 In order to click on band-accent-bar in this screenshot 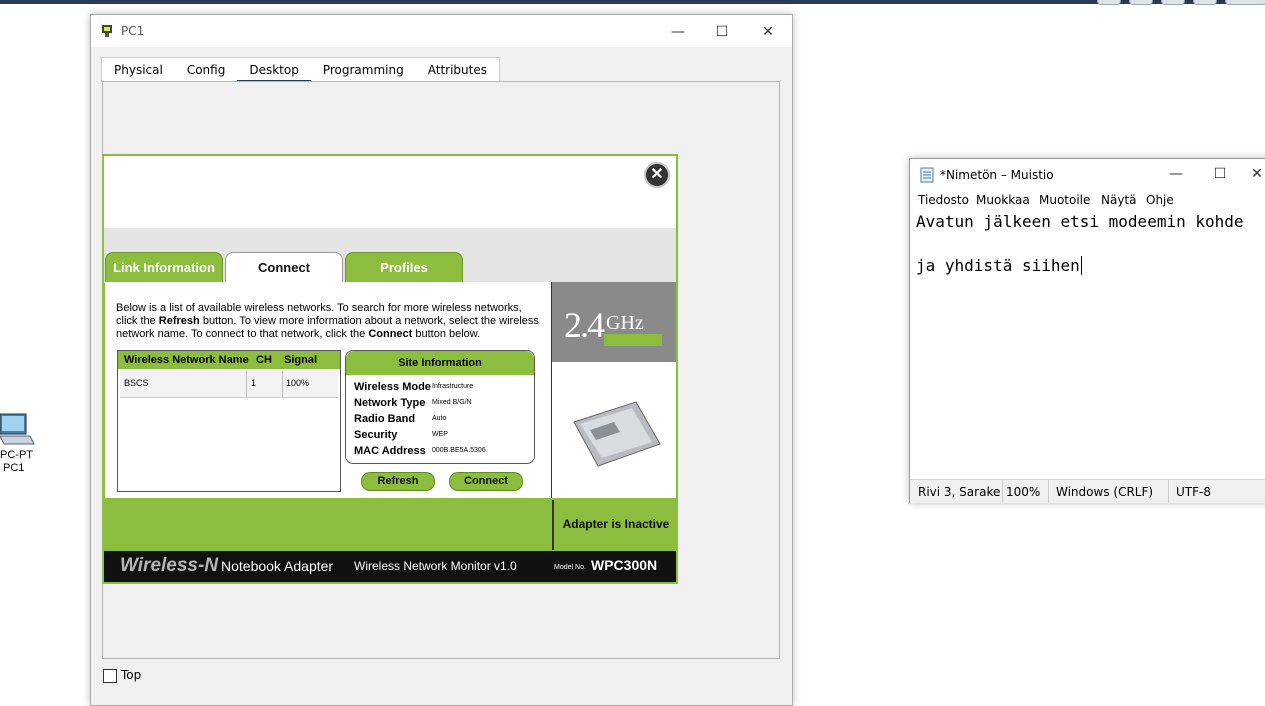, I will do `click(633, 340)`.